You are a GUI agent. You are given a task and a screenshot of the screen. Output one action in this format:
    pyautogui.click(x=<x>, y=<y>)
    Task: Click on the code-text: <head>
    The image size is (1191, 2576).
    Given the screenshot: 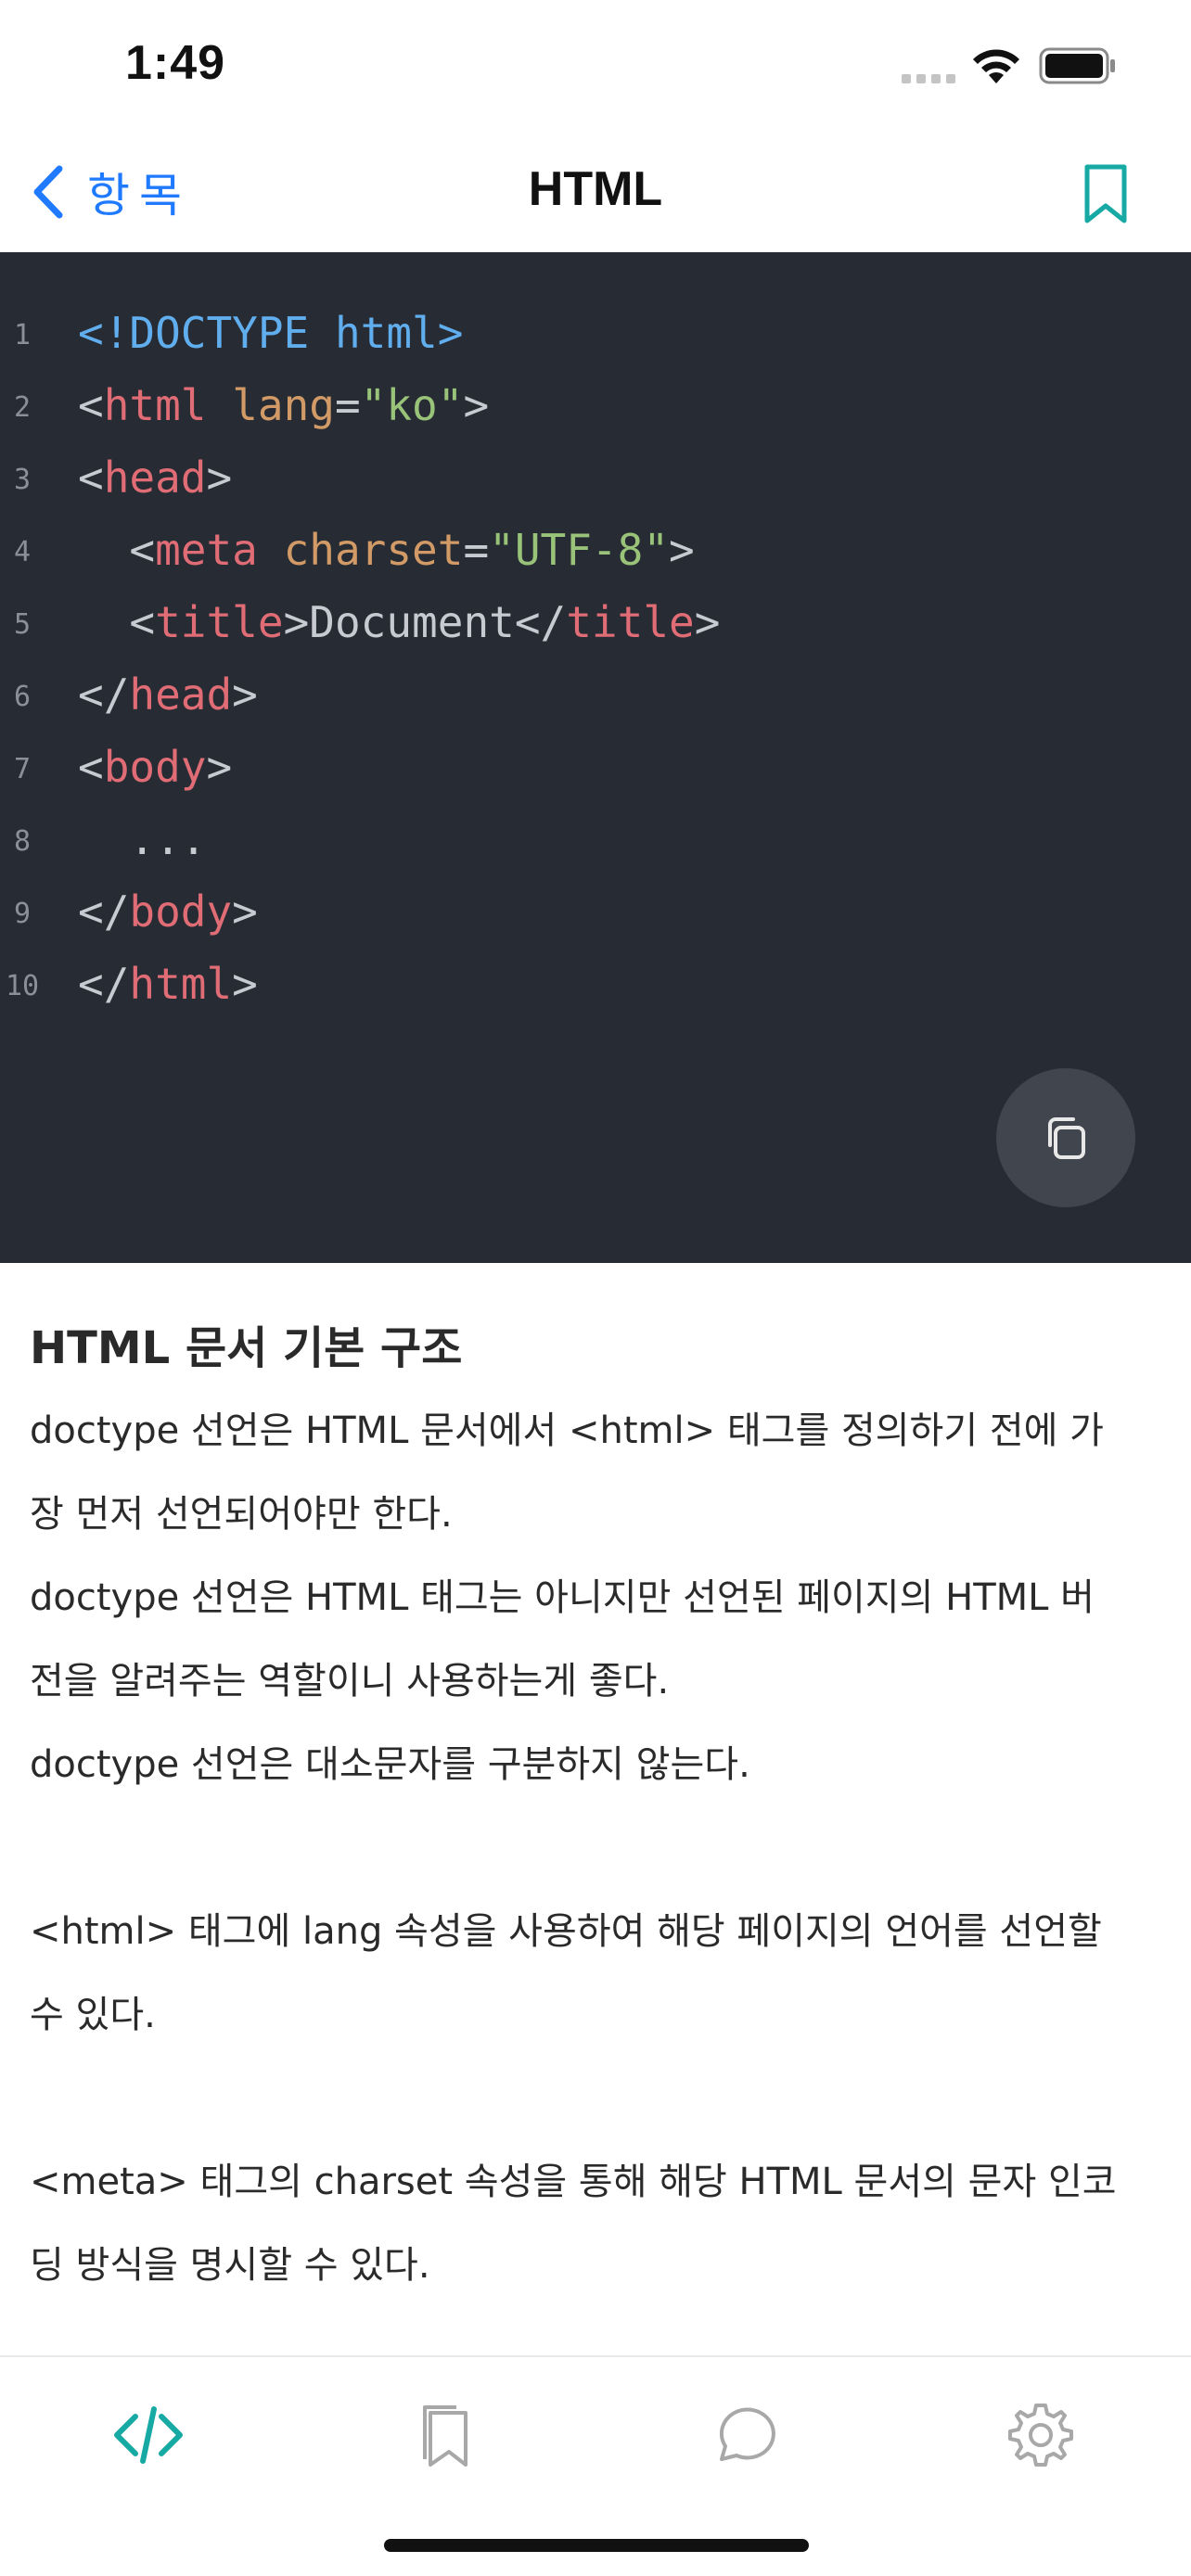 What is the action you would take?
    pyautogui.click(x=155, y=478)
    